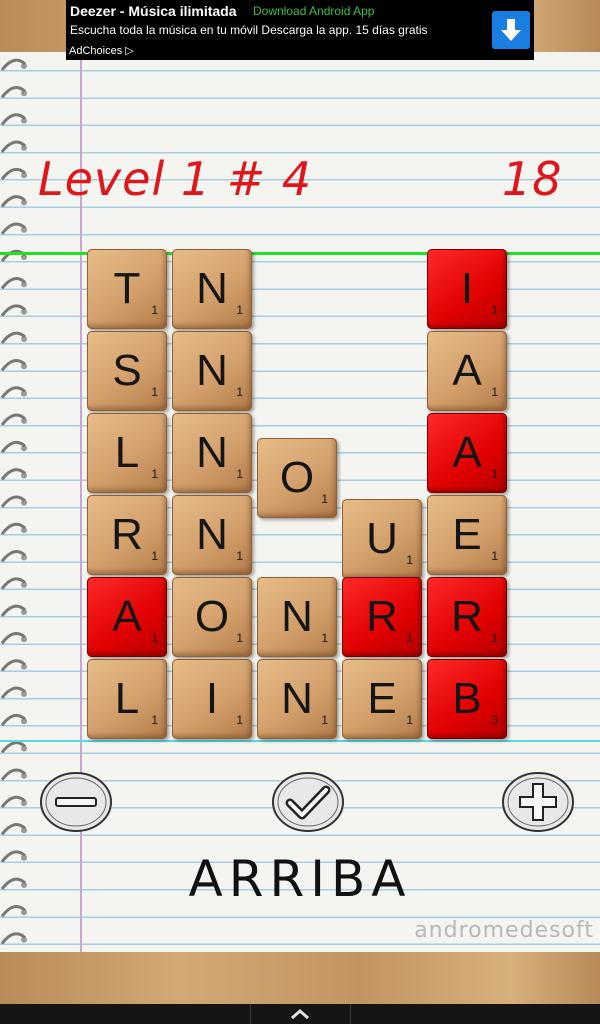  What do you see at coordinates (494, 720) in the screenshot?
I see `tile-points: 3` at bounding box center [494, 720].